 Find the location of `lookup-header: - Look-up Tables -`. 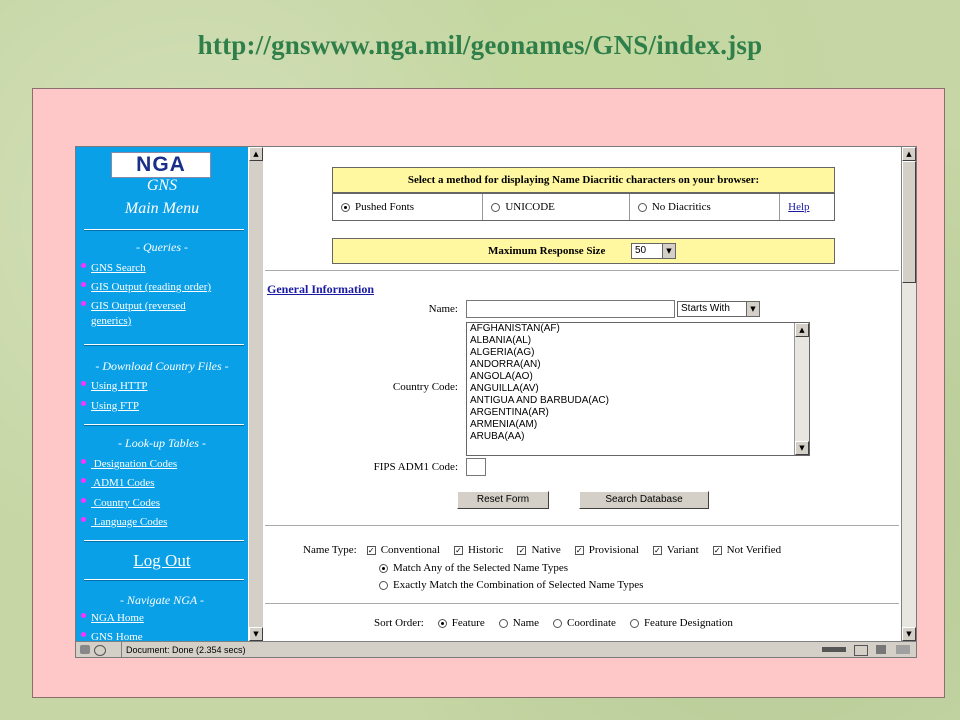

lookup-header: - Look-up Tables - is located at coordinates (162, 443).